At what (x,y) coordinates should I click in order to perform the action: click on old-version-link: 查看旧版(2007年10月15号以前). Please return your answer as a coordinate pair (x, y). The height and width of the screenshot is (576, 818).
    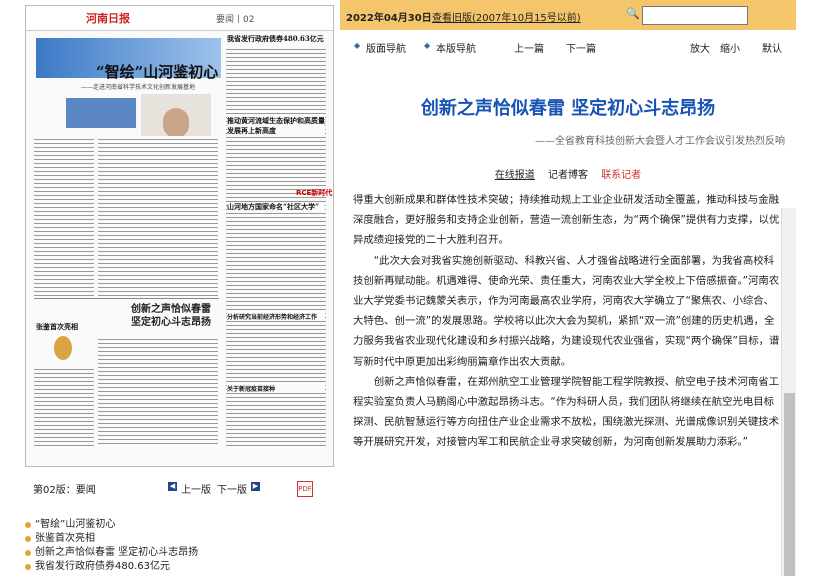
    Looking at the image, I should click on (506, 16).